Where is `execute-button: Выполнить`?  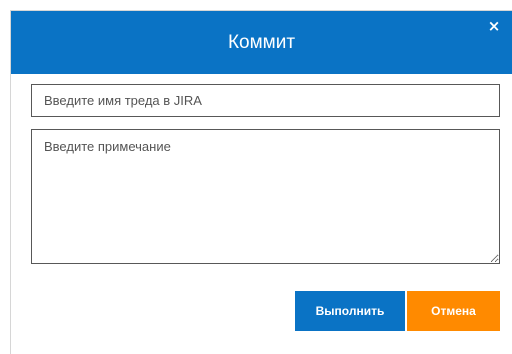 execute-button: Выполнить is located at coordinates (350, 311).